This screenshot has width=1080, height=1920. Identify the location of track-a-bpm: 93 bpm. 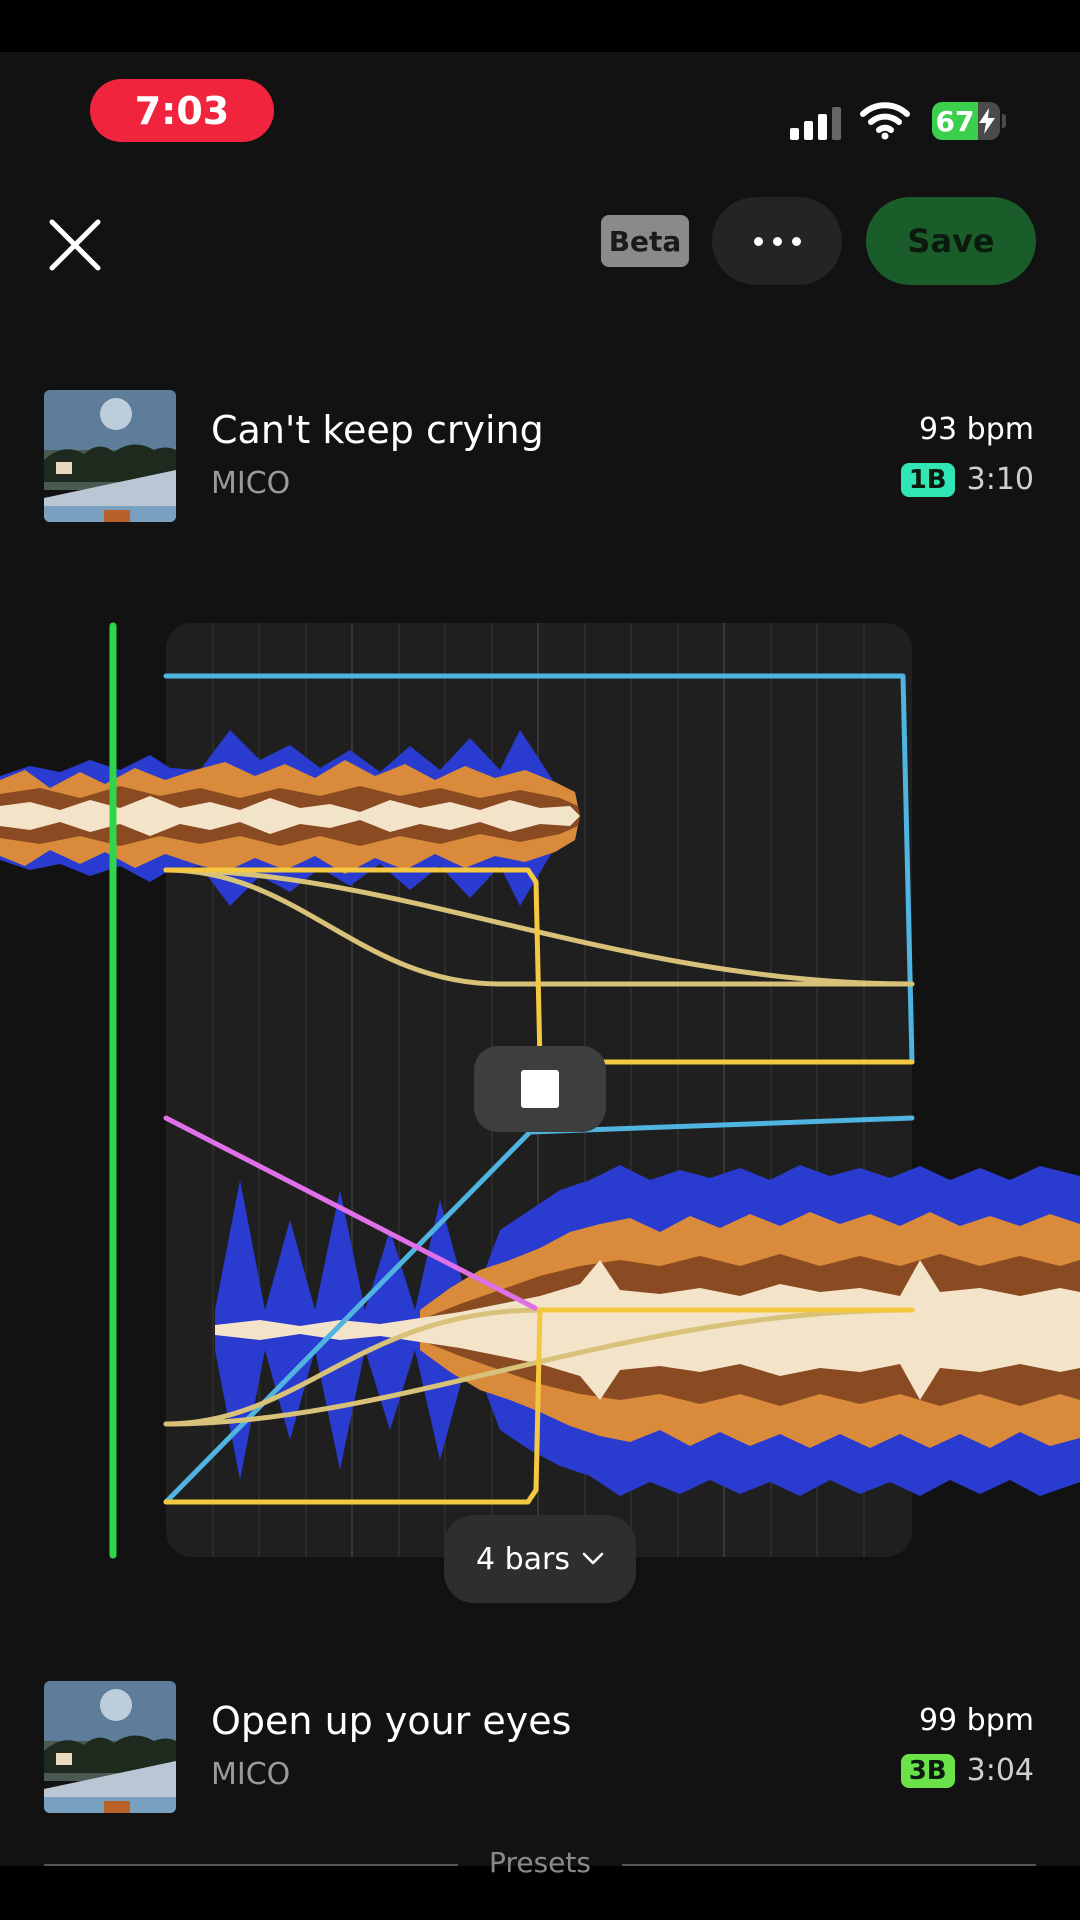
(976, 429).